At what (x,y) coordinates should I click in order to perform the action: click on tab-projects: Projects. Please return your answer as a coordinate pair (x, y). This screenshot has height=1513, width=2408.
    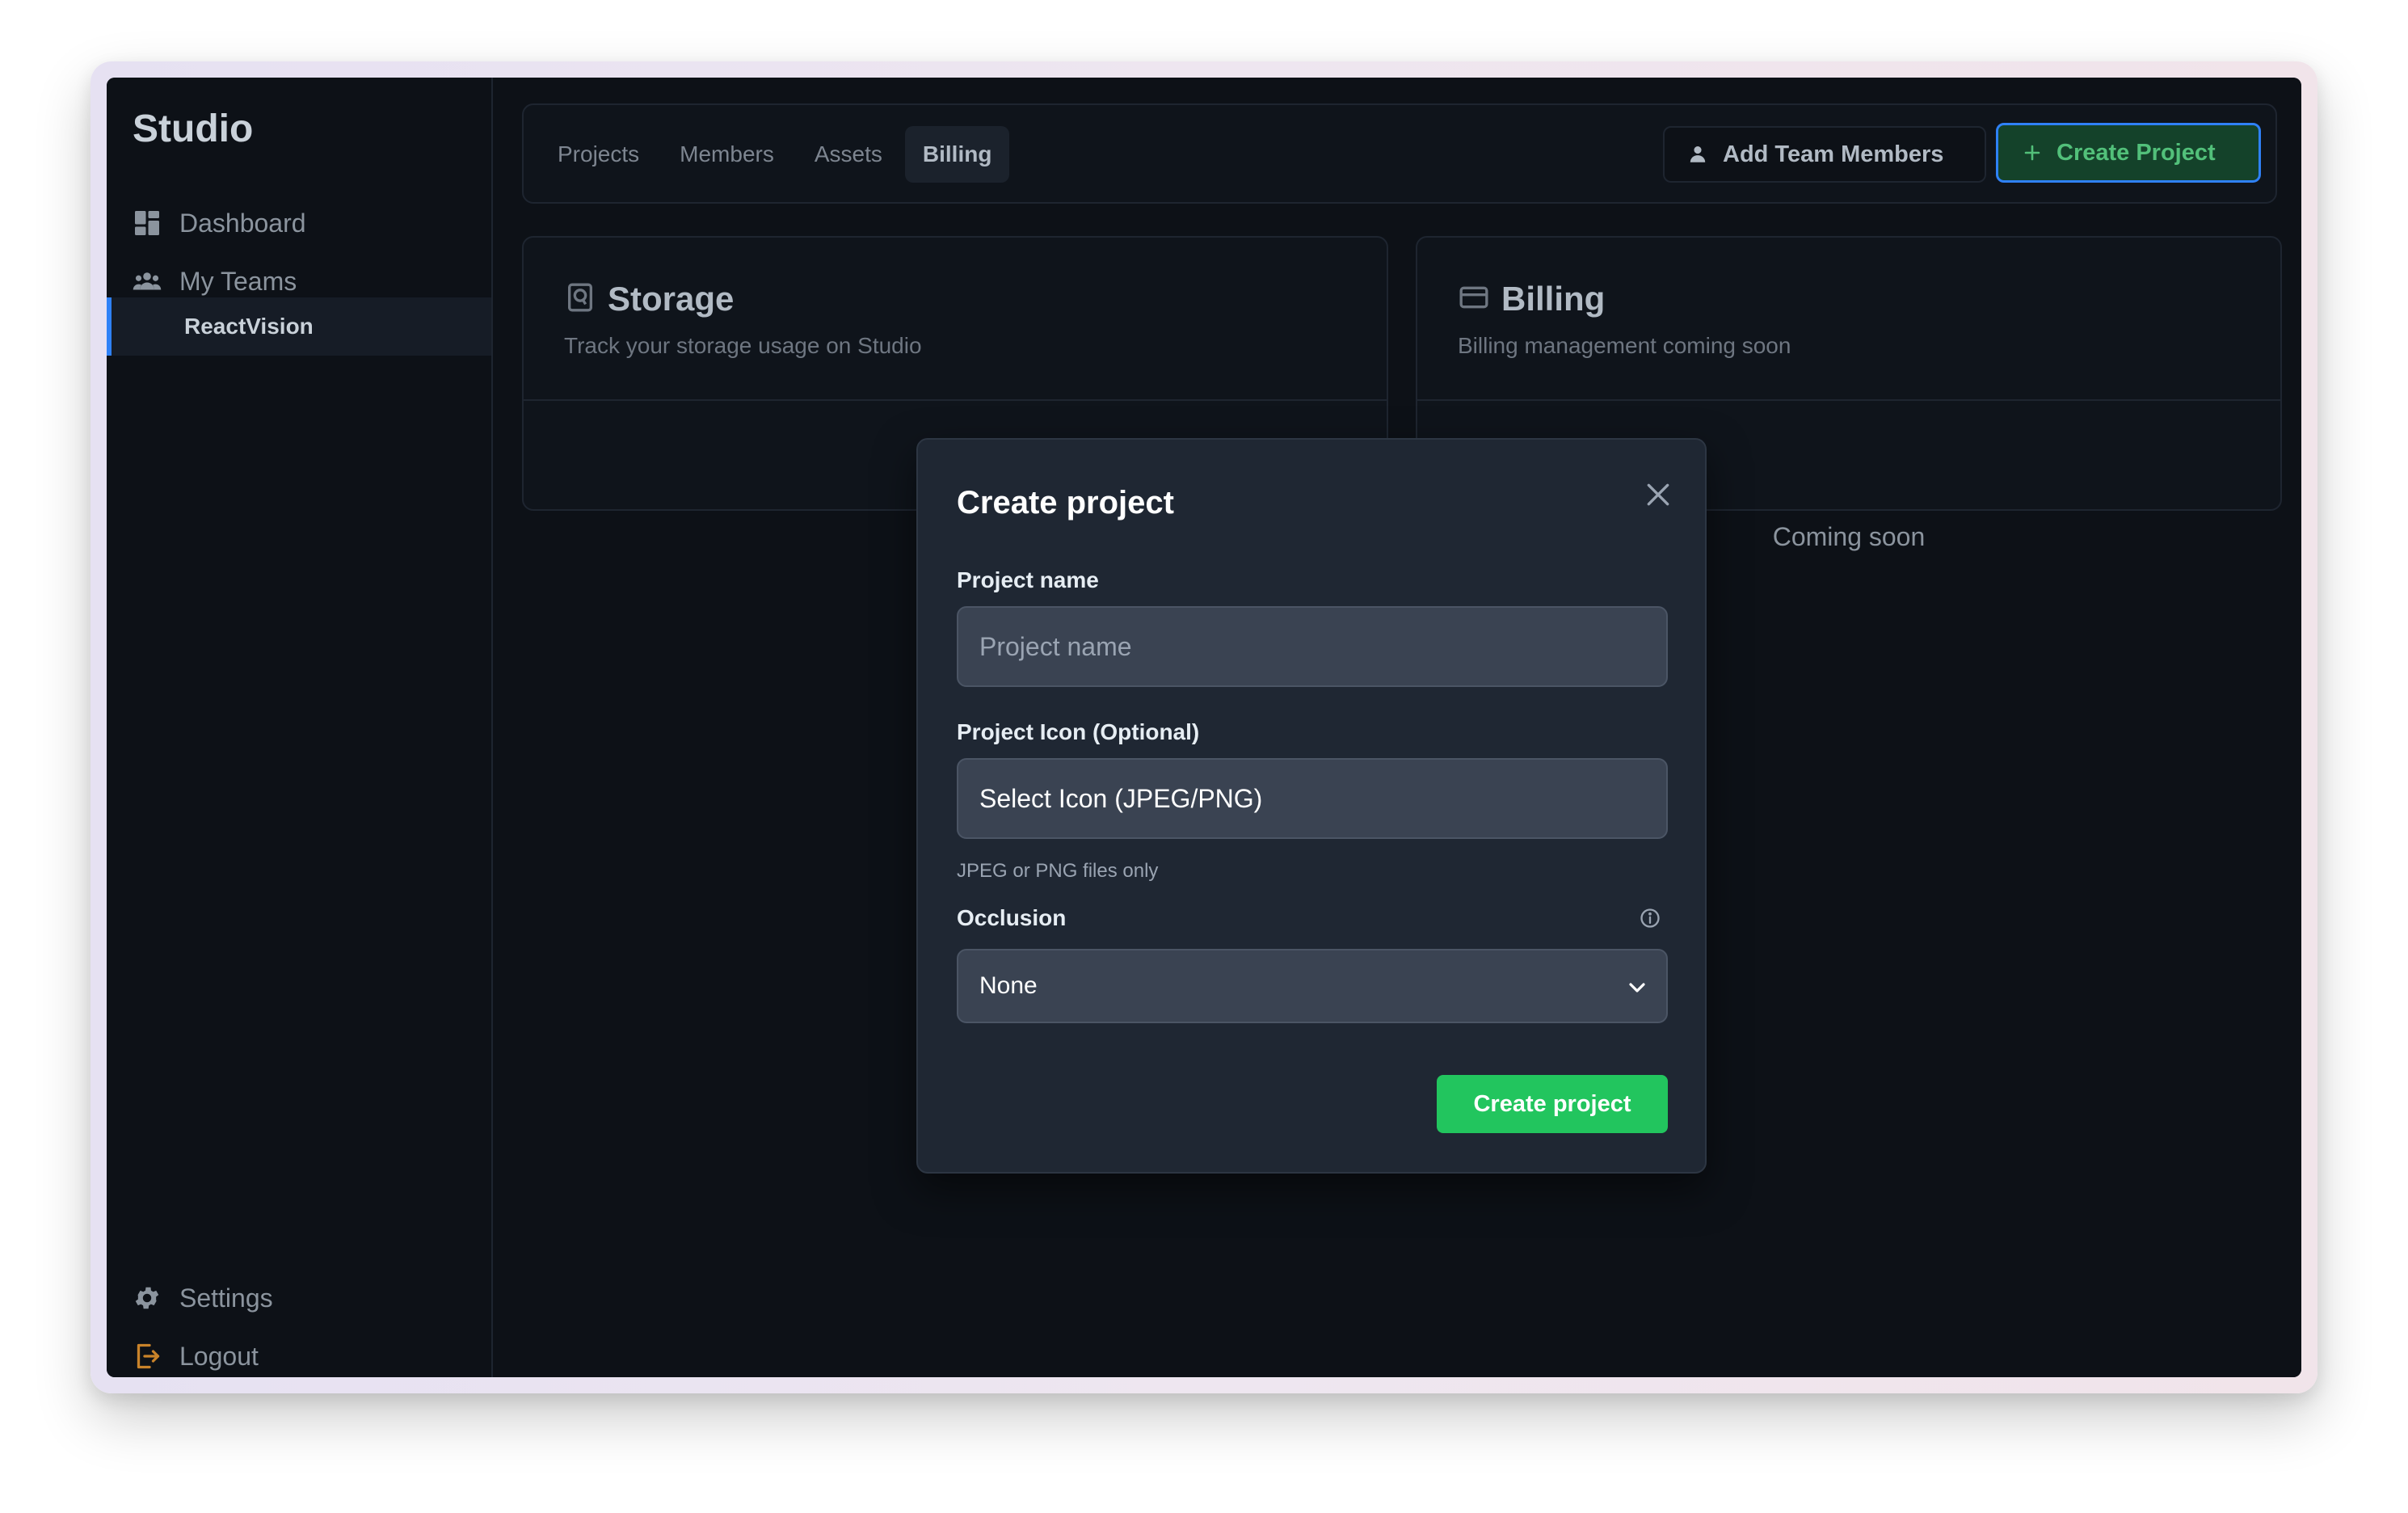
    Looking at the image, I should click on (598, 155).